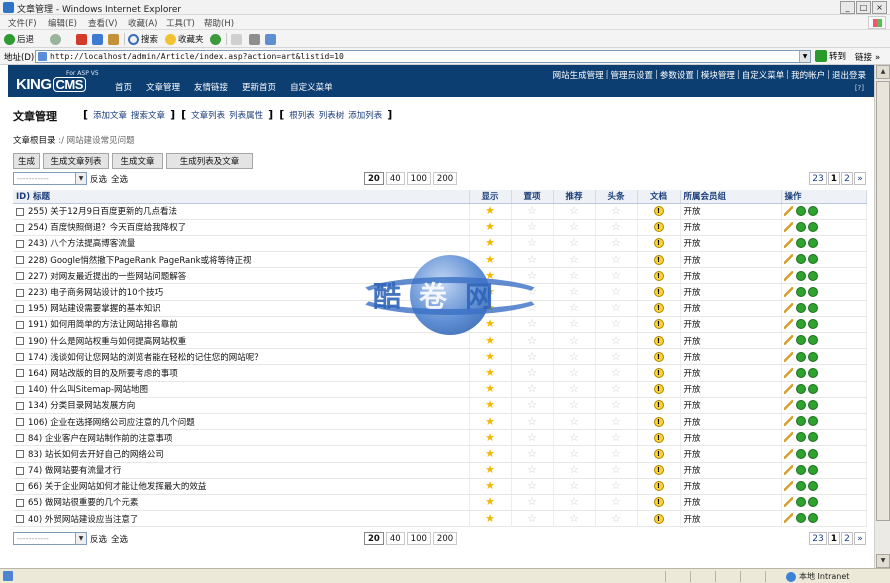 This screenshot has width=890, height=583. What do you see at coordinates (184, 39) in the screenshot?
I see `favorites-button: 收藏夹` at bounding box center [184, 39].